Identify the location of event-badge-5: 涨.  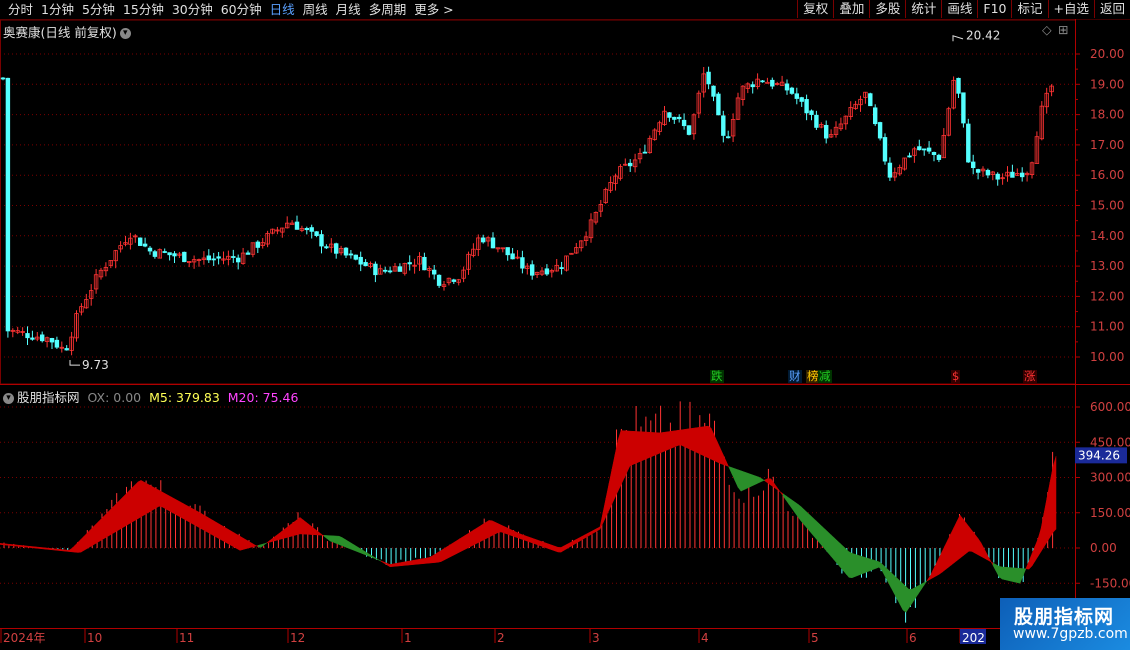
(1030, 376).